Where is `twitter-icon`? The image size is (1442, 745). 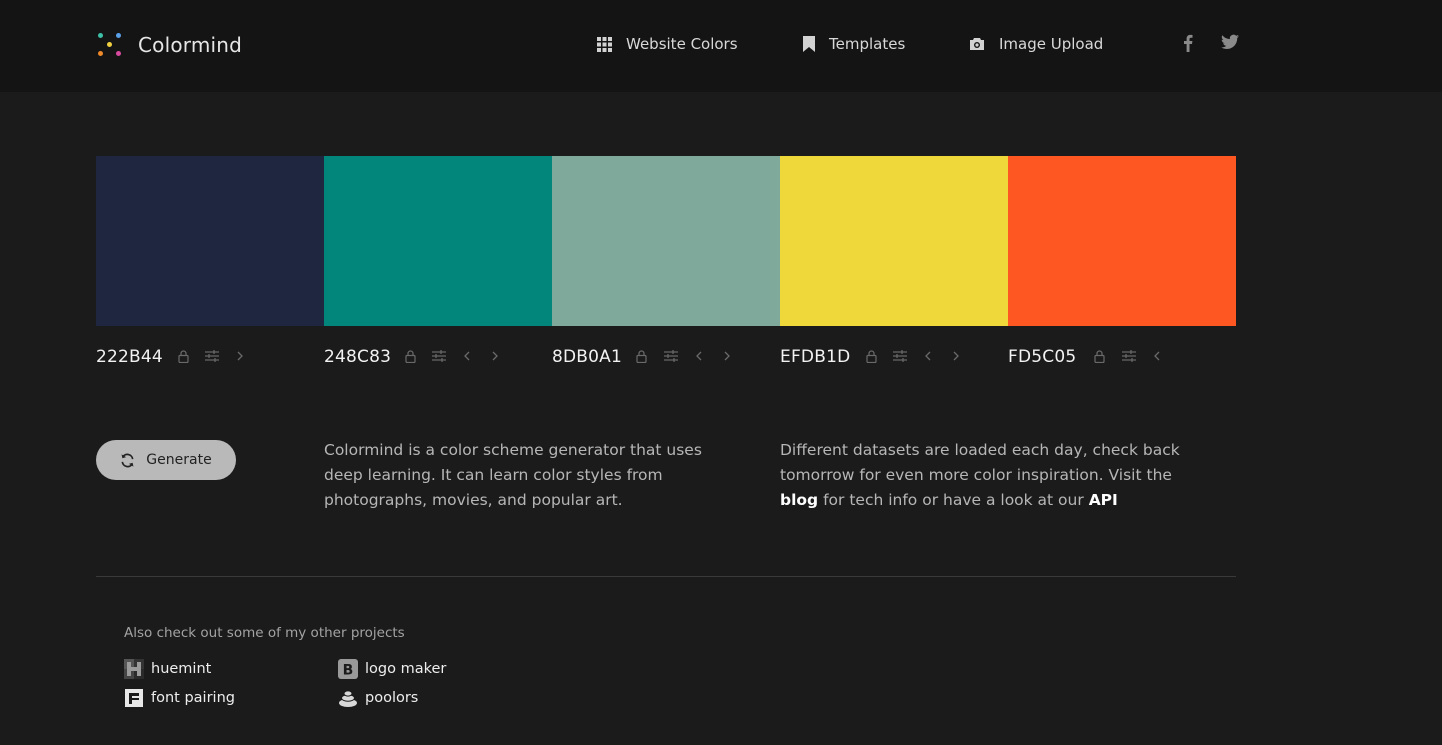 twitter-icon is located at coordinates (1230, 42).